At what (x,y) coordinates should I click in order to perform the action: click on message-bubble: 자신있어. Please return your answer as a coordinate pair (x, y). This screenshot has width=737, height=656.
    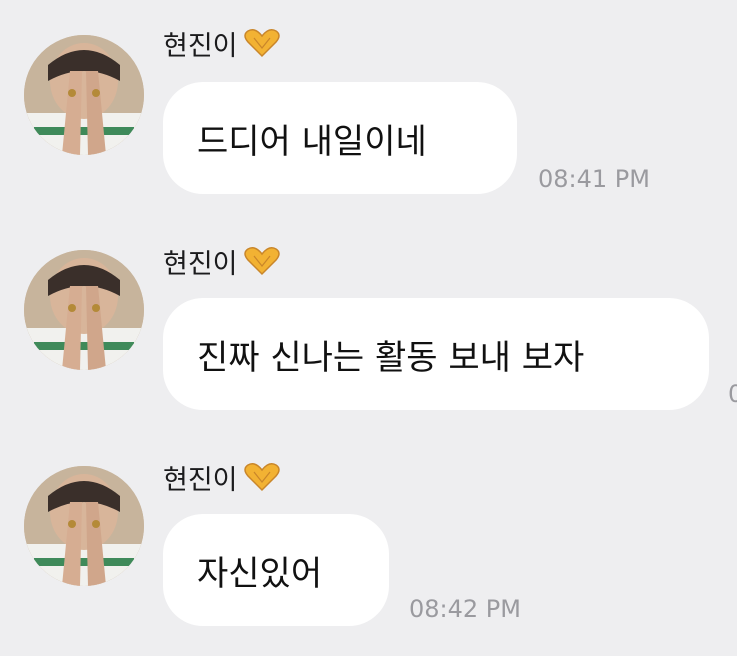
    Looking at the image, I should click on (276, 570).